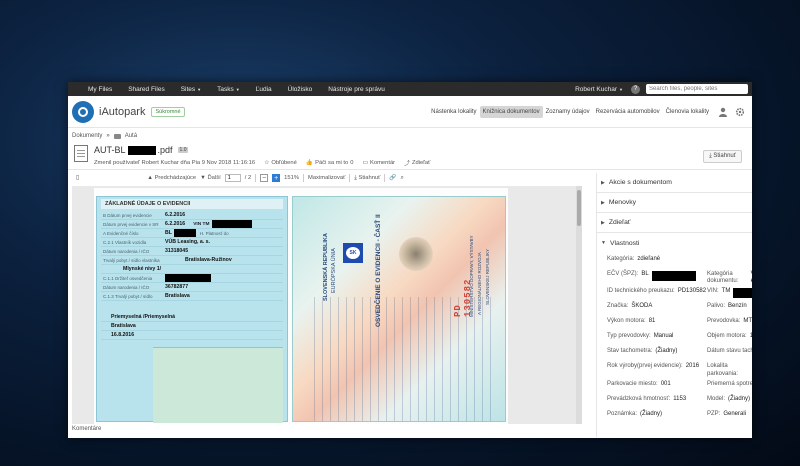 This screenshot has height=466, width=800. I want to click on property-cell: PZP: Generali, so click(729, 414).